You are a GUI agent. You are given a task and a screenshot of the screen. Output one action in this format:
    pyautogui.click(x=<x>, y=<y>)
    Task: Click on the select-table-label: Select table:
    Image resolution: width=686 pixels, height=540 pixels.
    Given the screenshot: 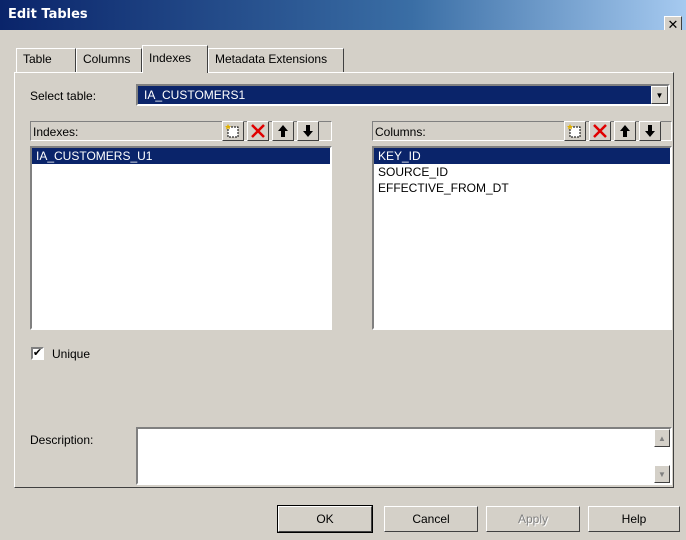 What is the action you would take?
    pyautogui.click(x=63, y=96)
    